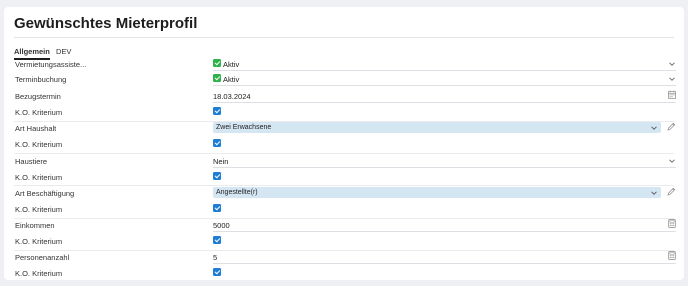 This screenshot has width=688, height=286. What do you see at coordinates (344, 96) in the screenshot?
I see `row-bezugstermin: Bezugstermin 18.03.2024` at bounding box center [344, 96].